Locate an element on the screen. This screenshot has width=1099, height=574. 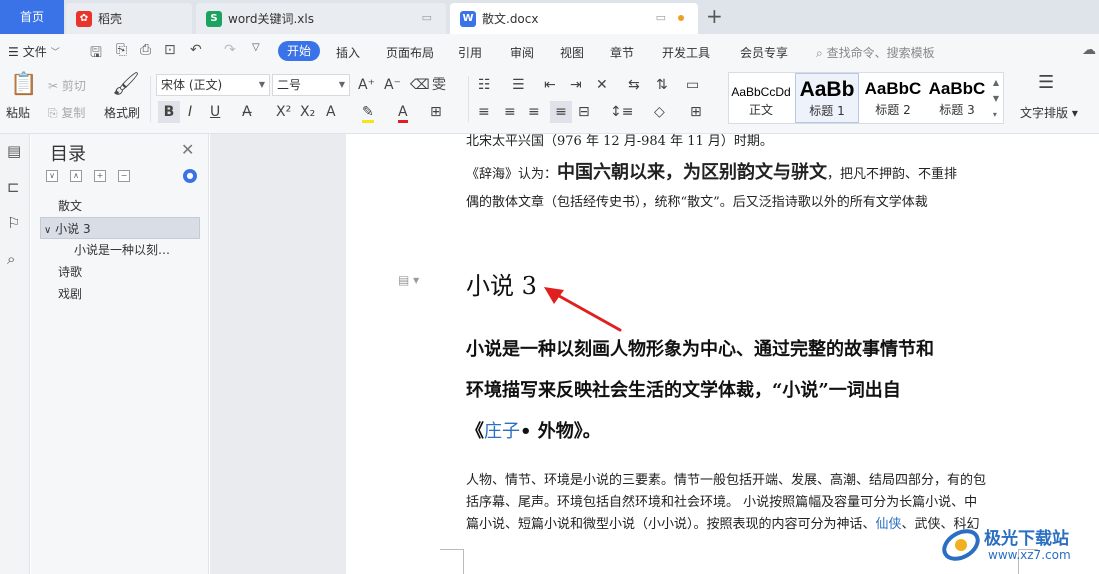
doc-paragraph: 偶的散体文章（包括经传史书），统称“散文”。后又泛指诗歌以外的所有文学体裁 is located at coordinates (746, 203).